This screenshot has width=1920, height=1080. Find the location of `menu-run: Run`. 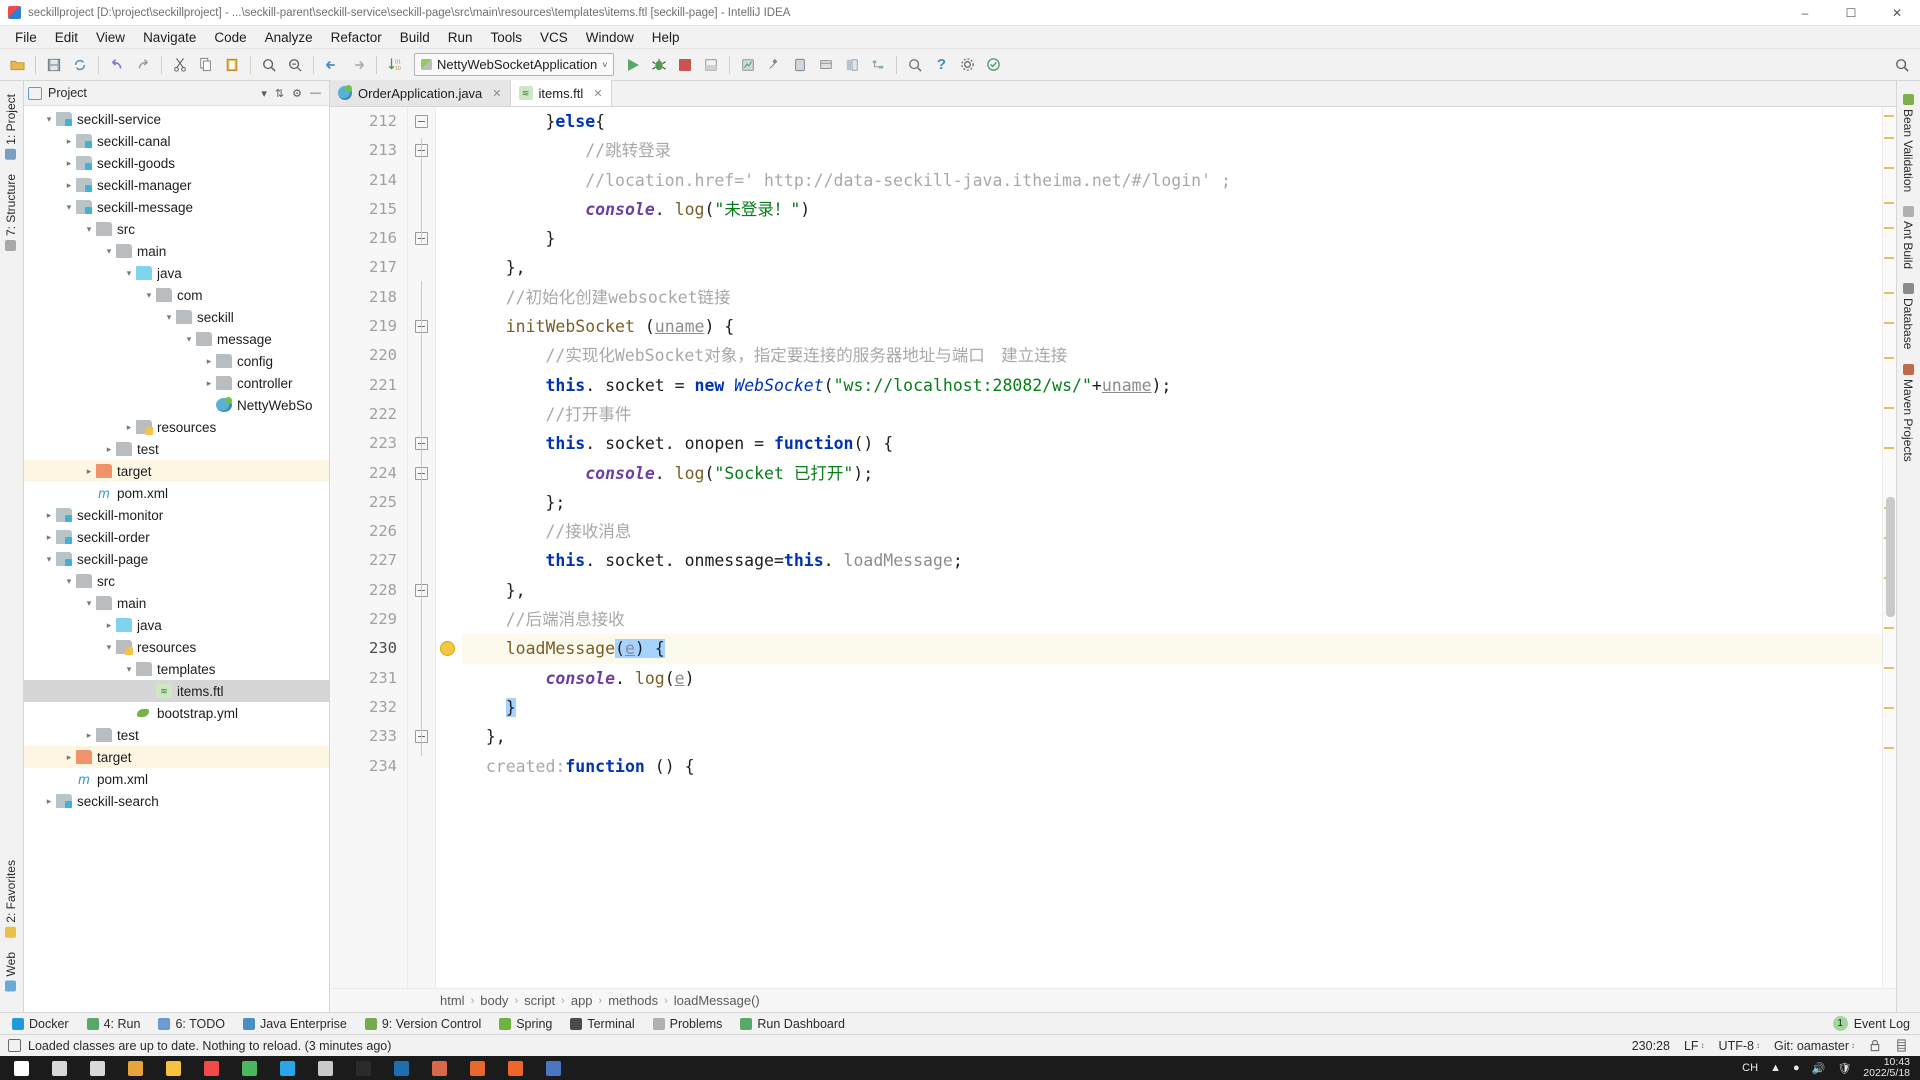

menu-run: Run is located at coordinates (460, 37).